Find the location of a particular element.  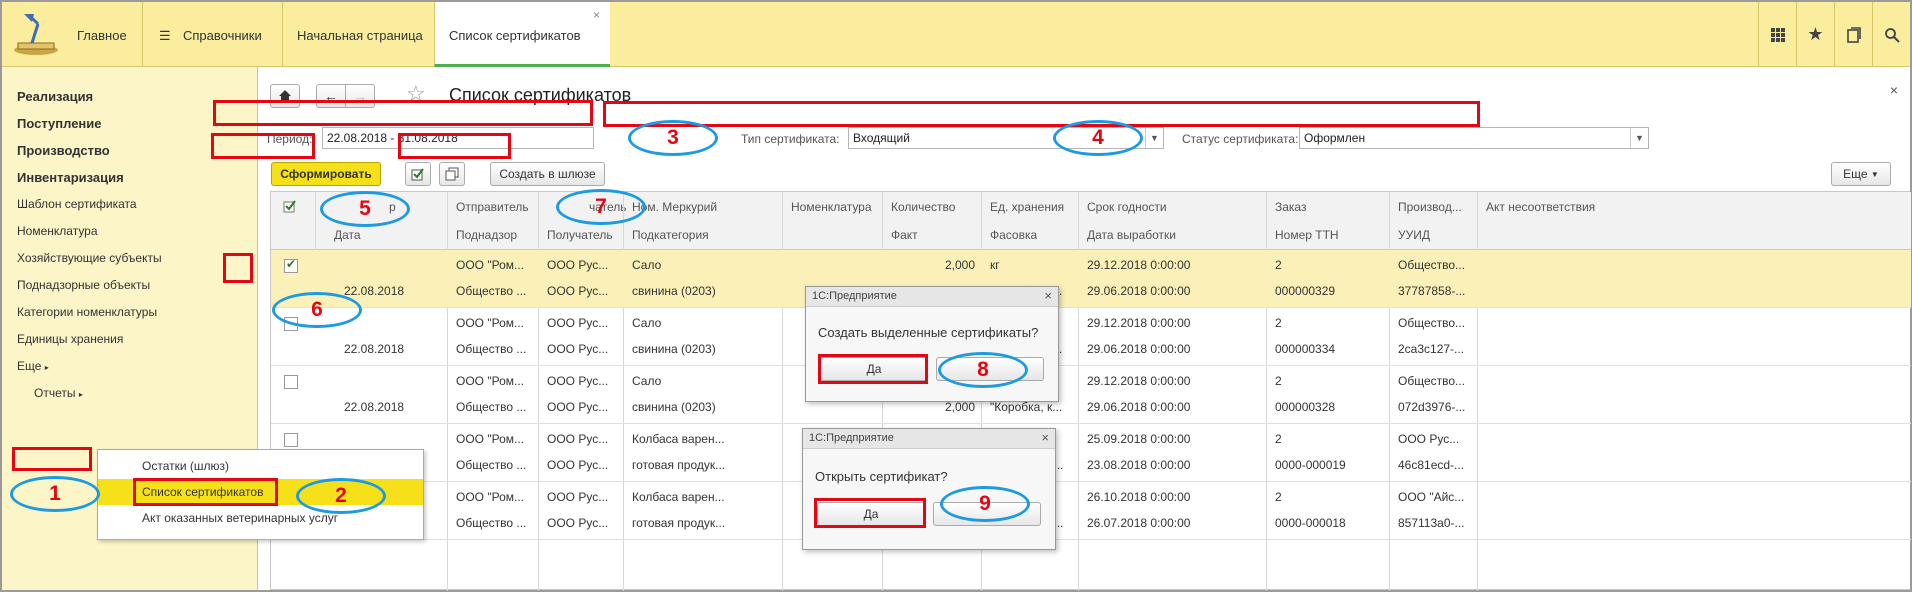

cell-fact: 2,000 is located at coordinates (959, 407).